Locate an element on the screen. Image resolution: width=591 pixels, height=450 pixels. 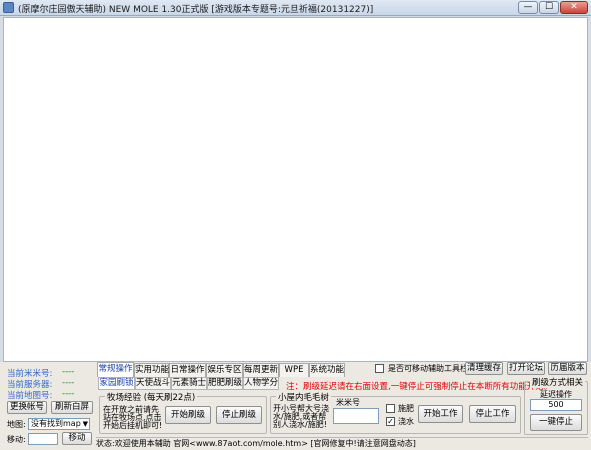
subtab-element-knight: 元素骑士 is located at coordinates (189, 383).